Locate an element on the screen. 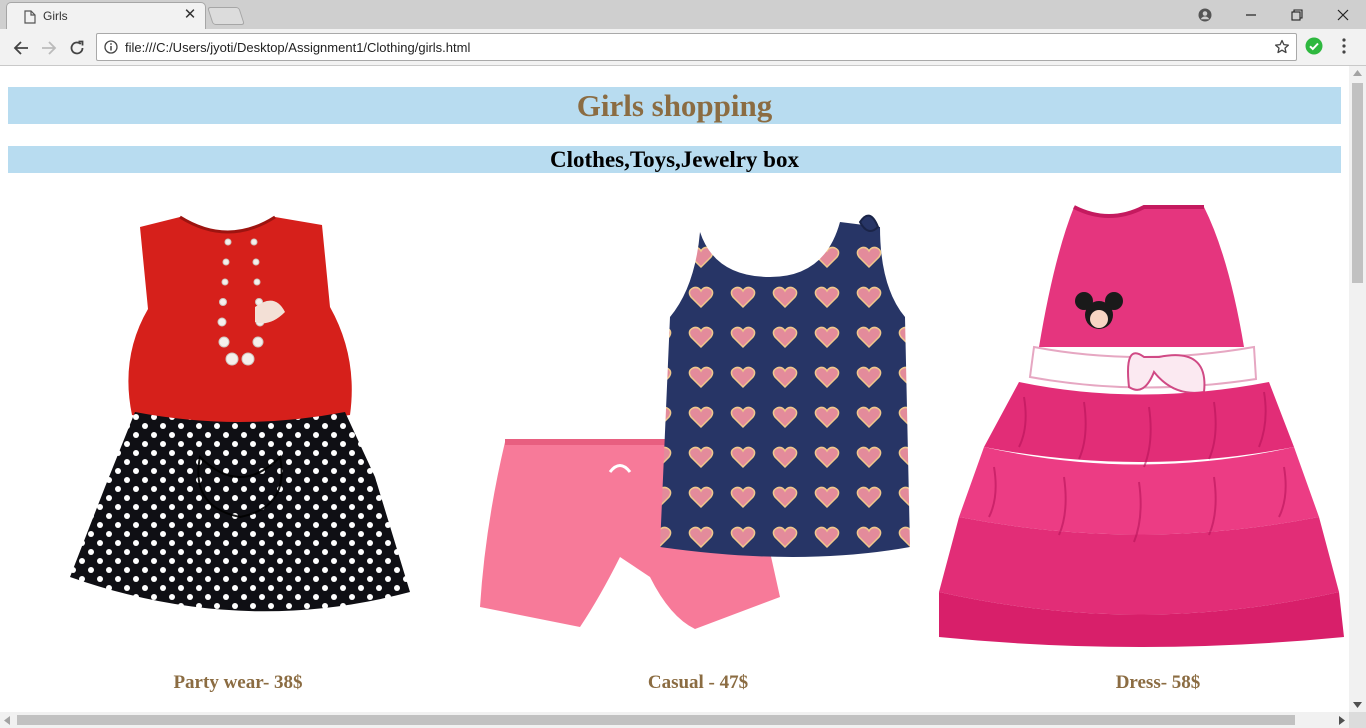 The width and height of the screenshot is (1366, 728). close-window-button is located at coordinates (1343, 14).